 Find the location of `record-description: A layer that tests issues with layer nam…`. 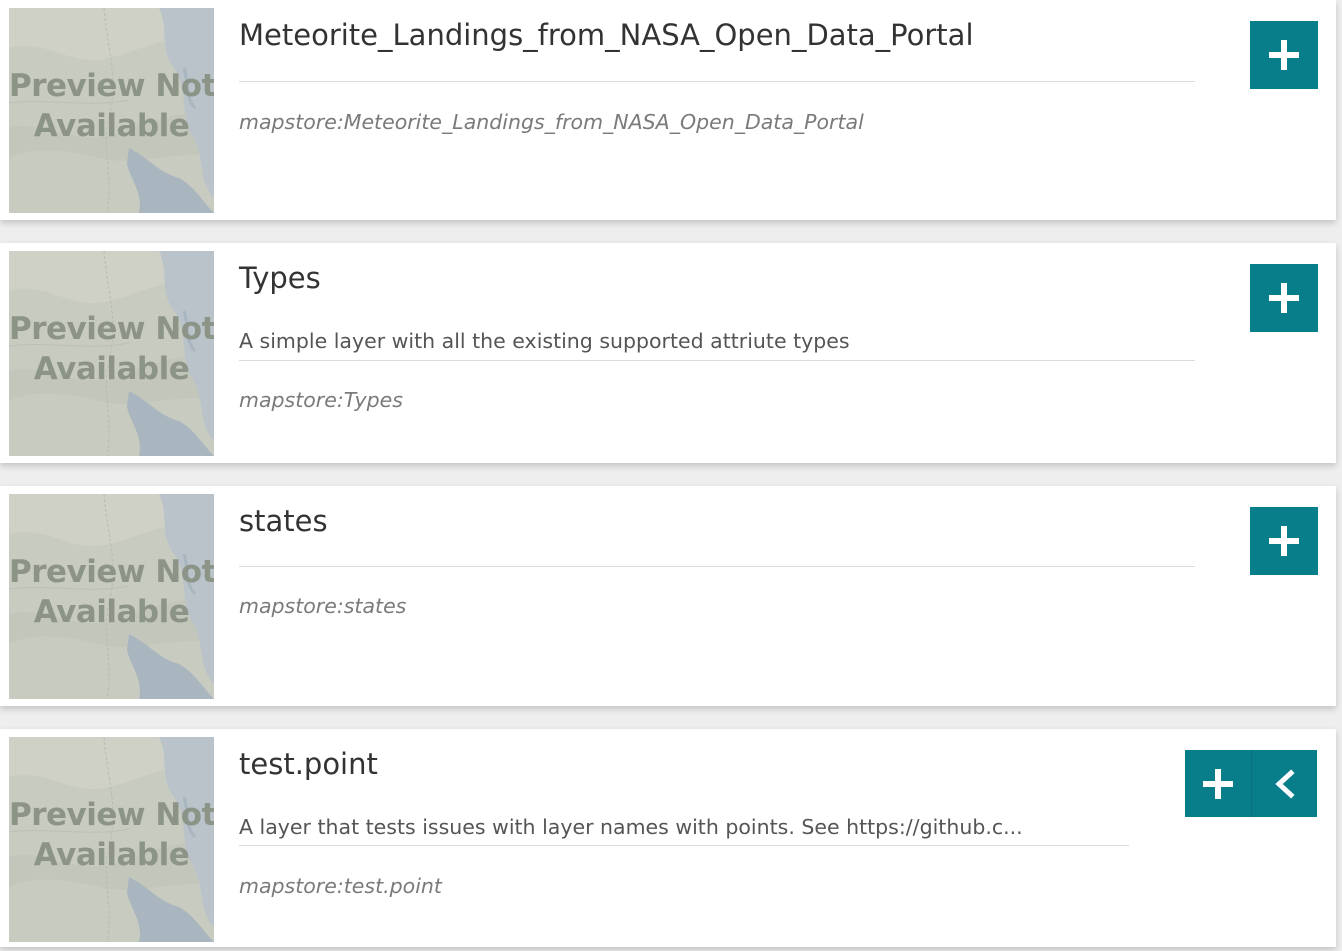

record-description: A layer that tests issues with layer nam… is located at coordinates (631, 827).